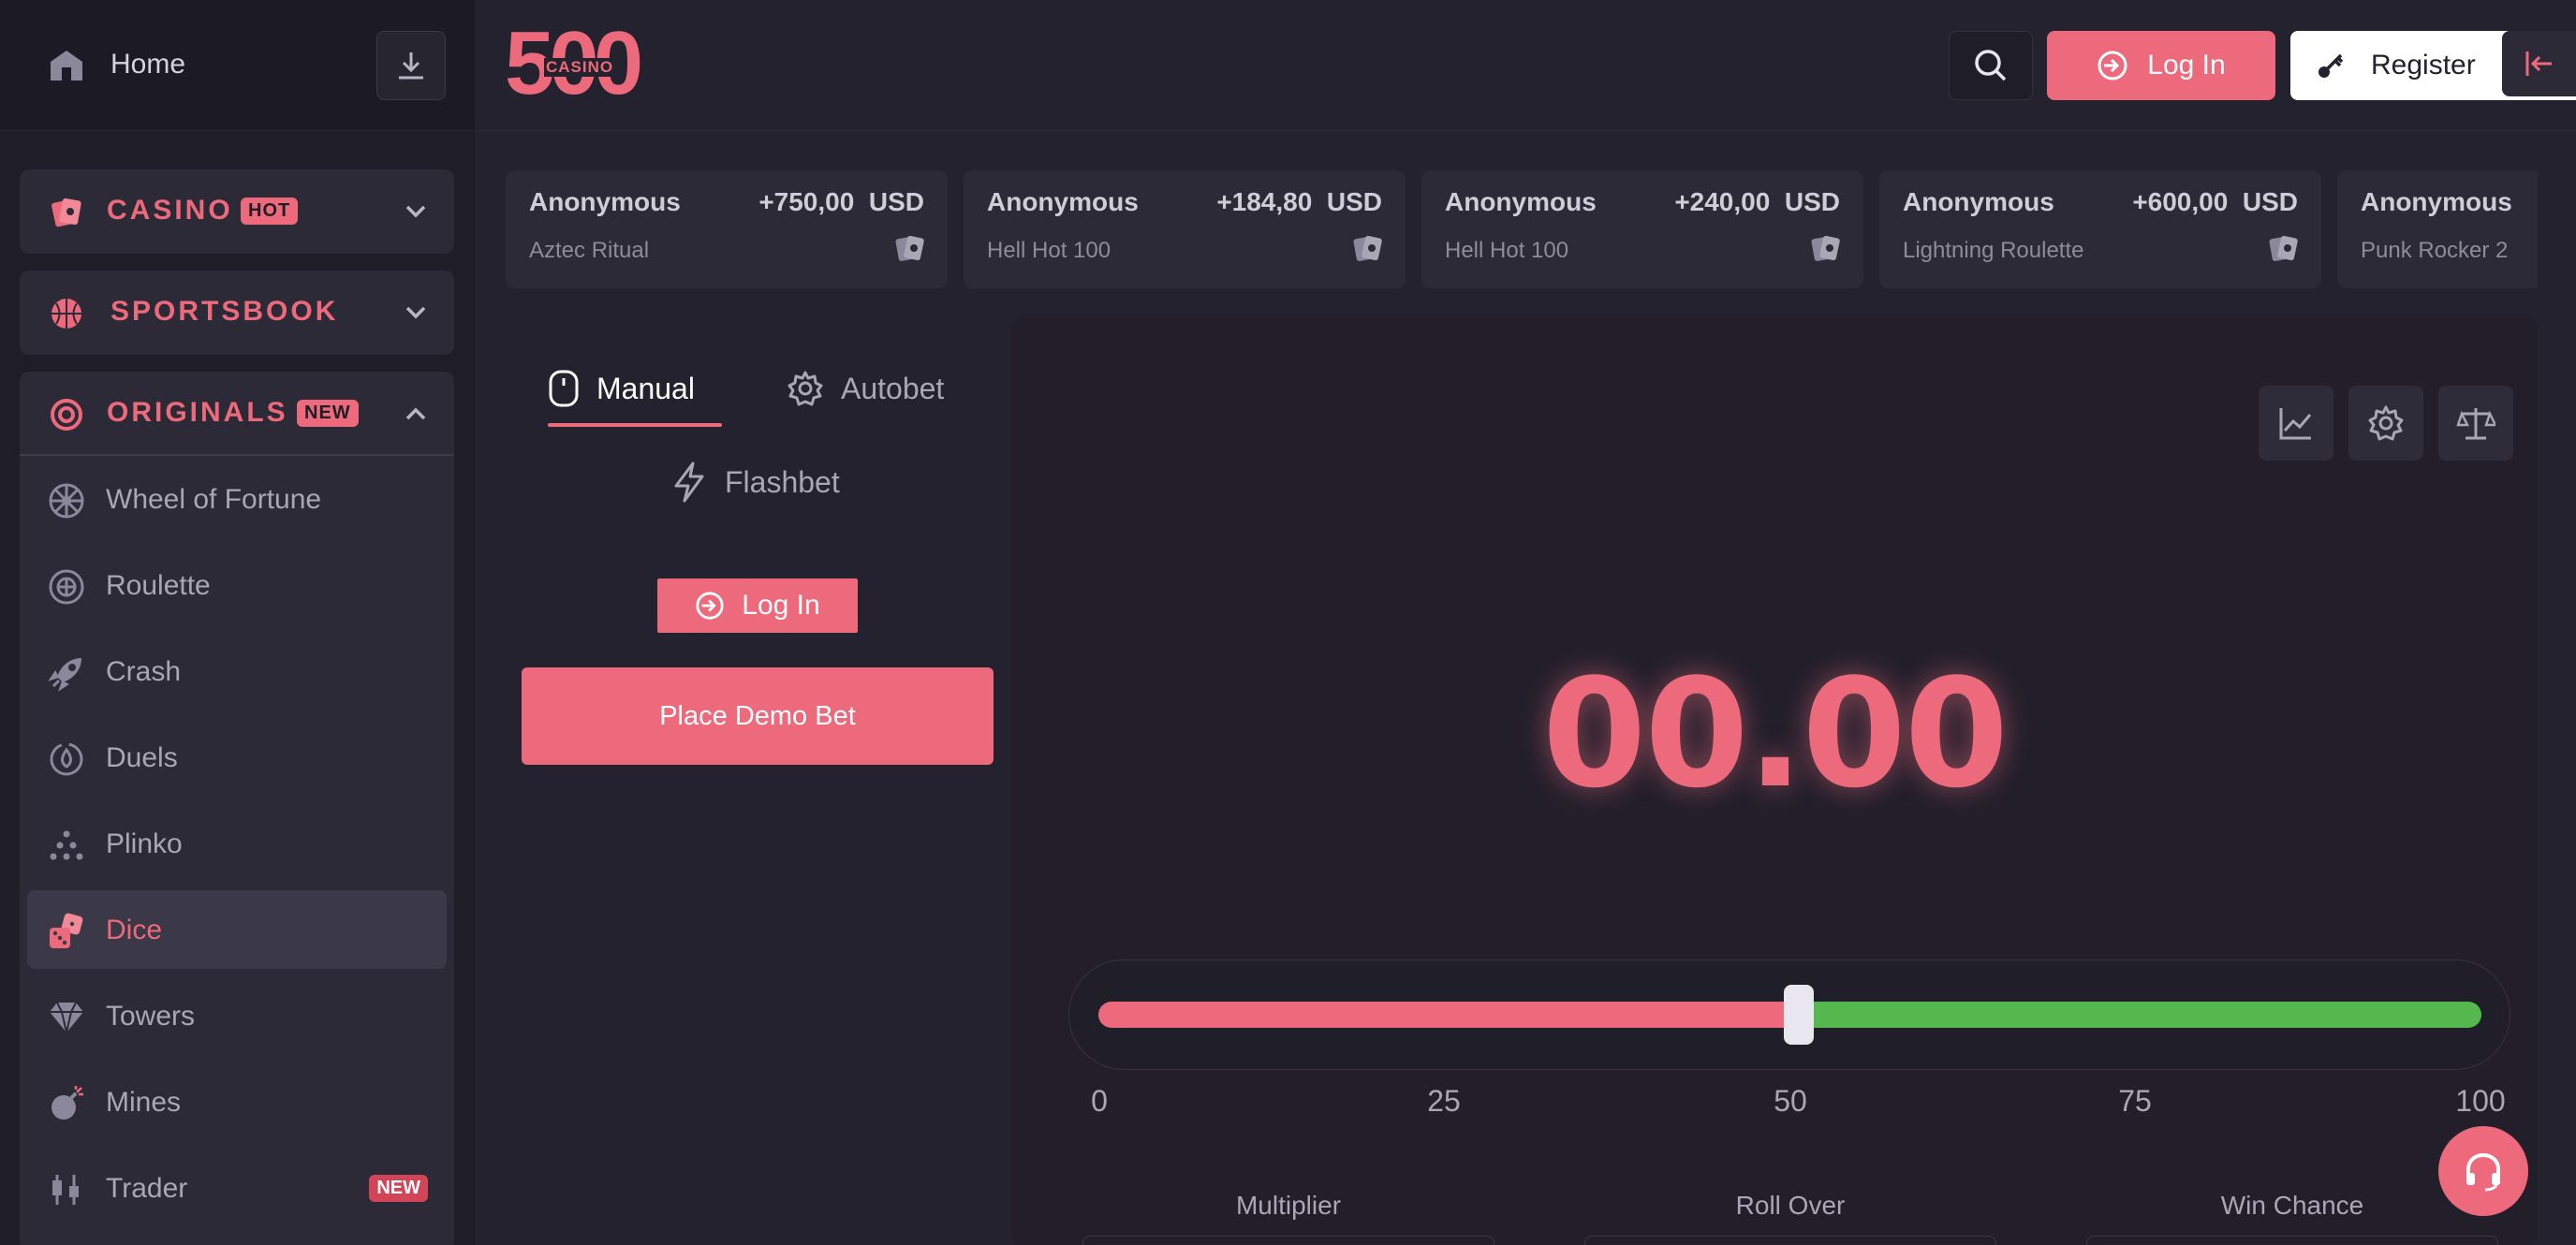 Image resolution: width=2576 pixels, height=1245 pixels. Describe the element at coordinates (66, 1017) in the screenshot. I see `diamond-icon` at that location.